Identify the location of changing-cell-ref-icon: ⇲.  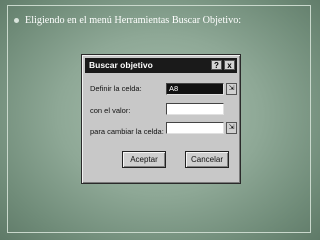
(231, 128).